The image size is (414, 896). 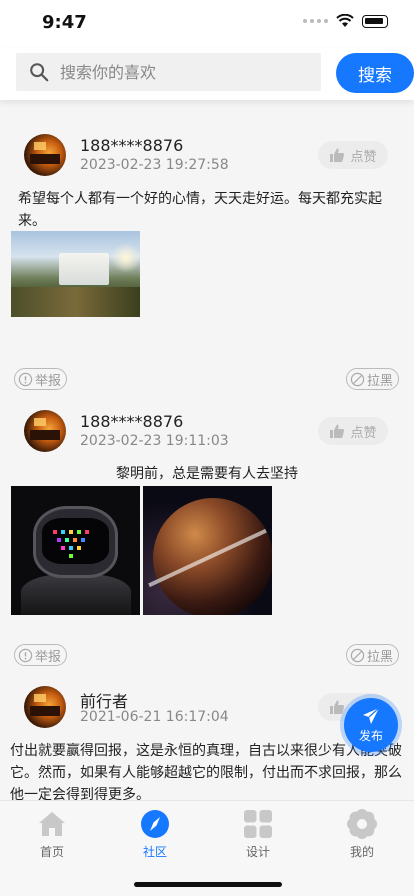 What do you see at coordinates (208, 884) in the screenshot?
I see `home-indicator` at bounding box center [208, 884].